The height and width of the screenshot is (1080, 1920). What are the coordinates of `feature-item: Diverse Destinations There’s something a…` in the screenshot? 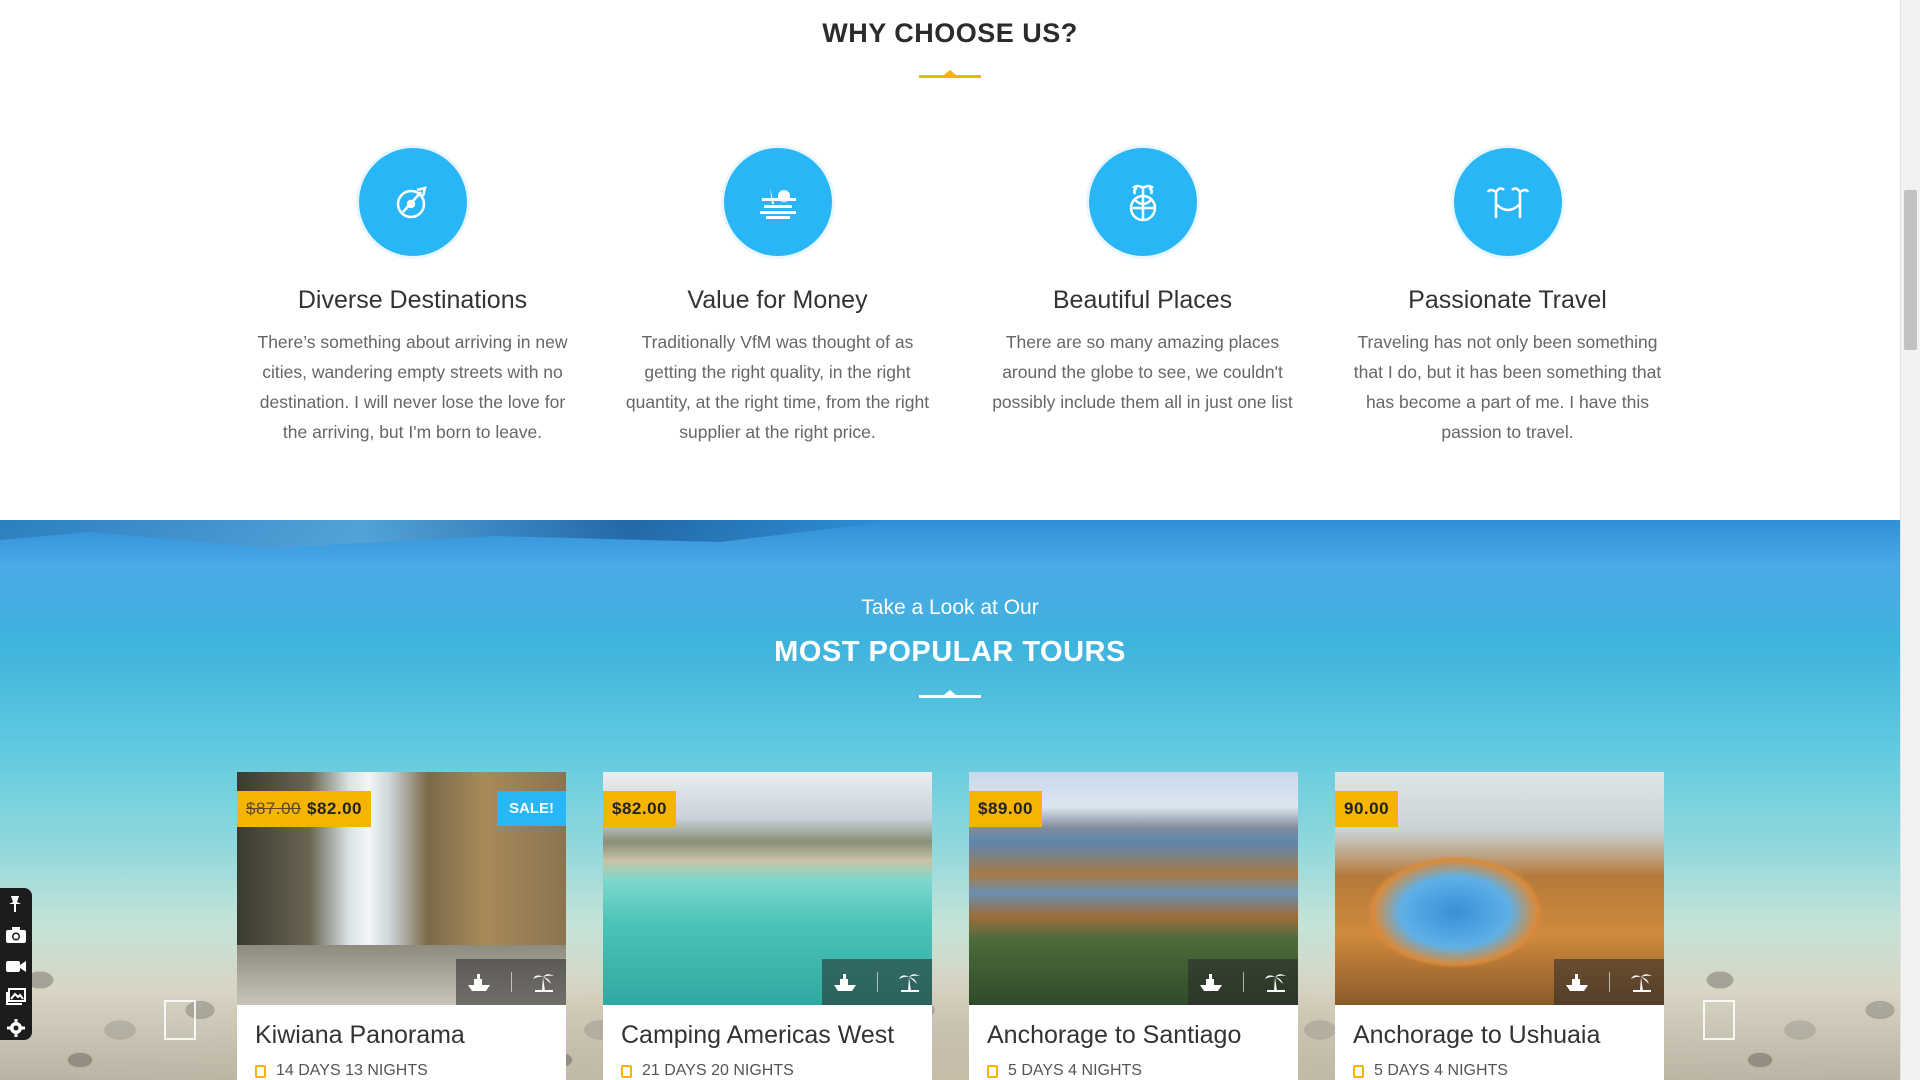 It's located at (412, 297).